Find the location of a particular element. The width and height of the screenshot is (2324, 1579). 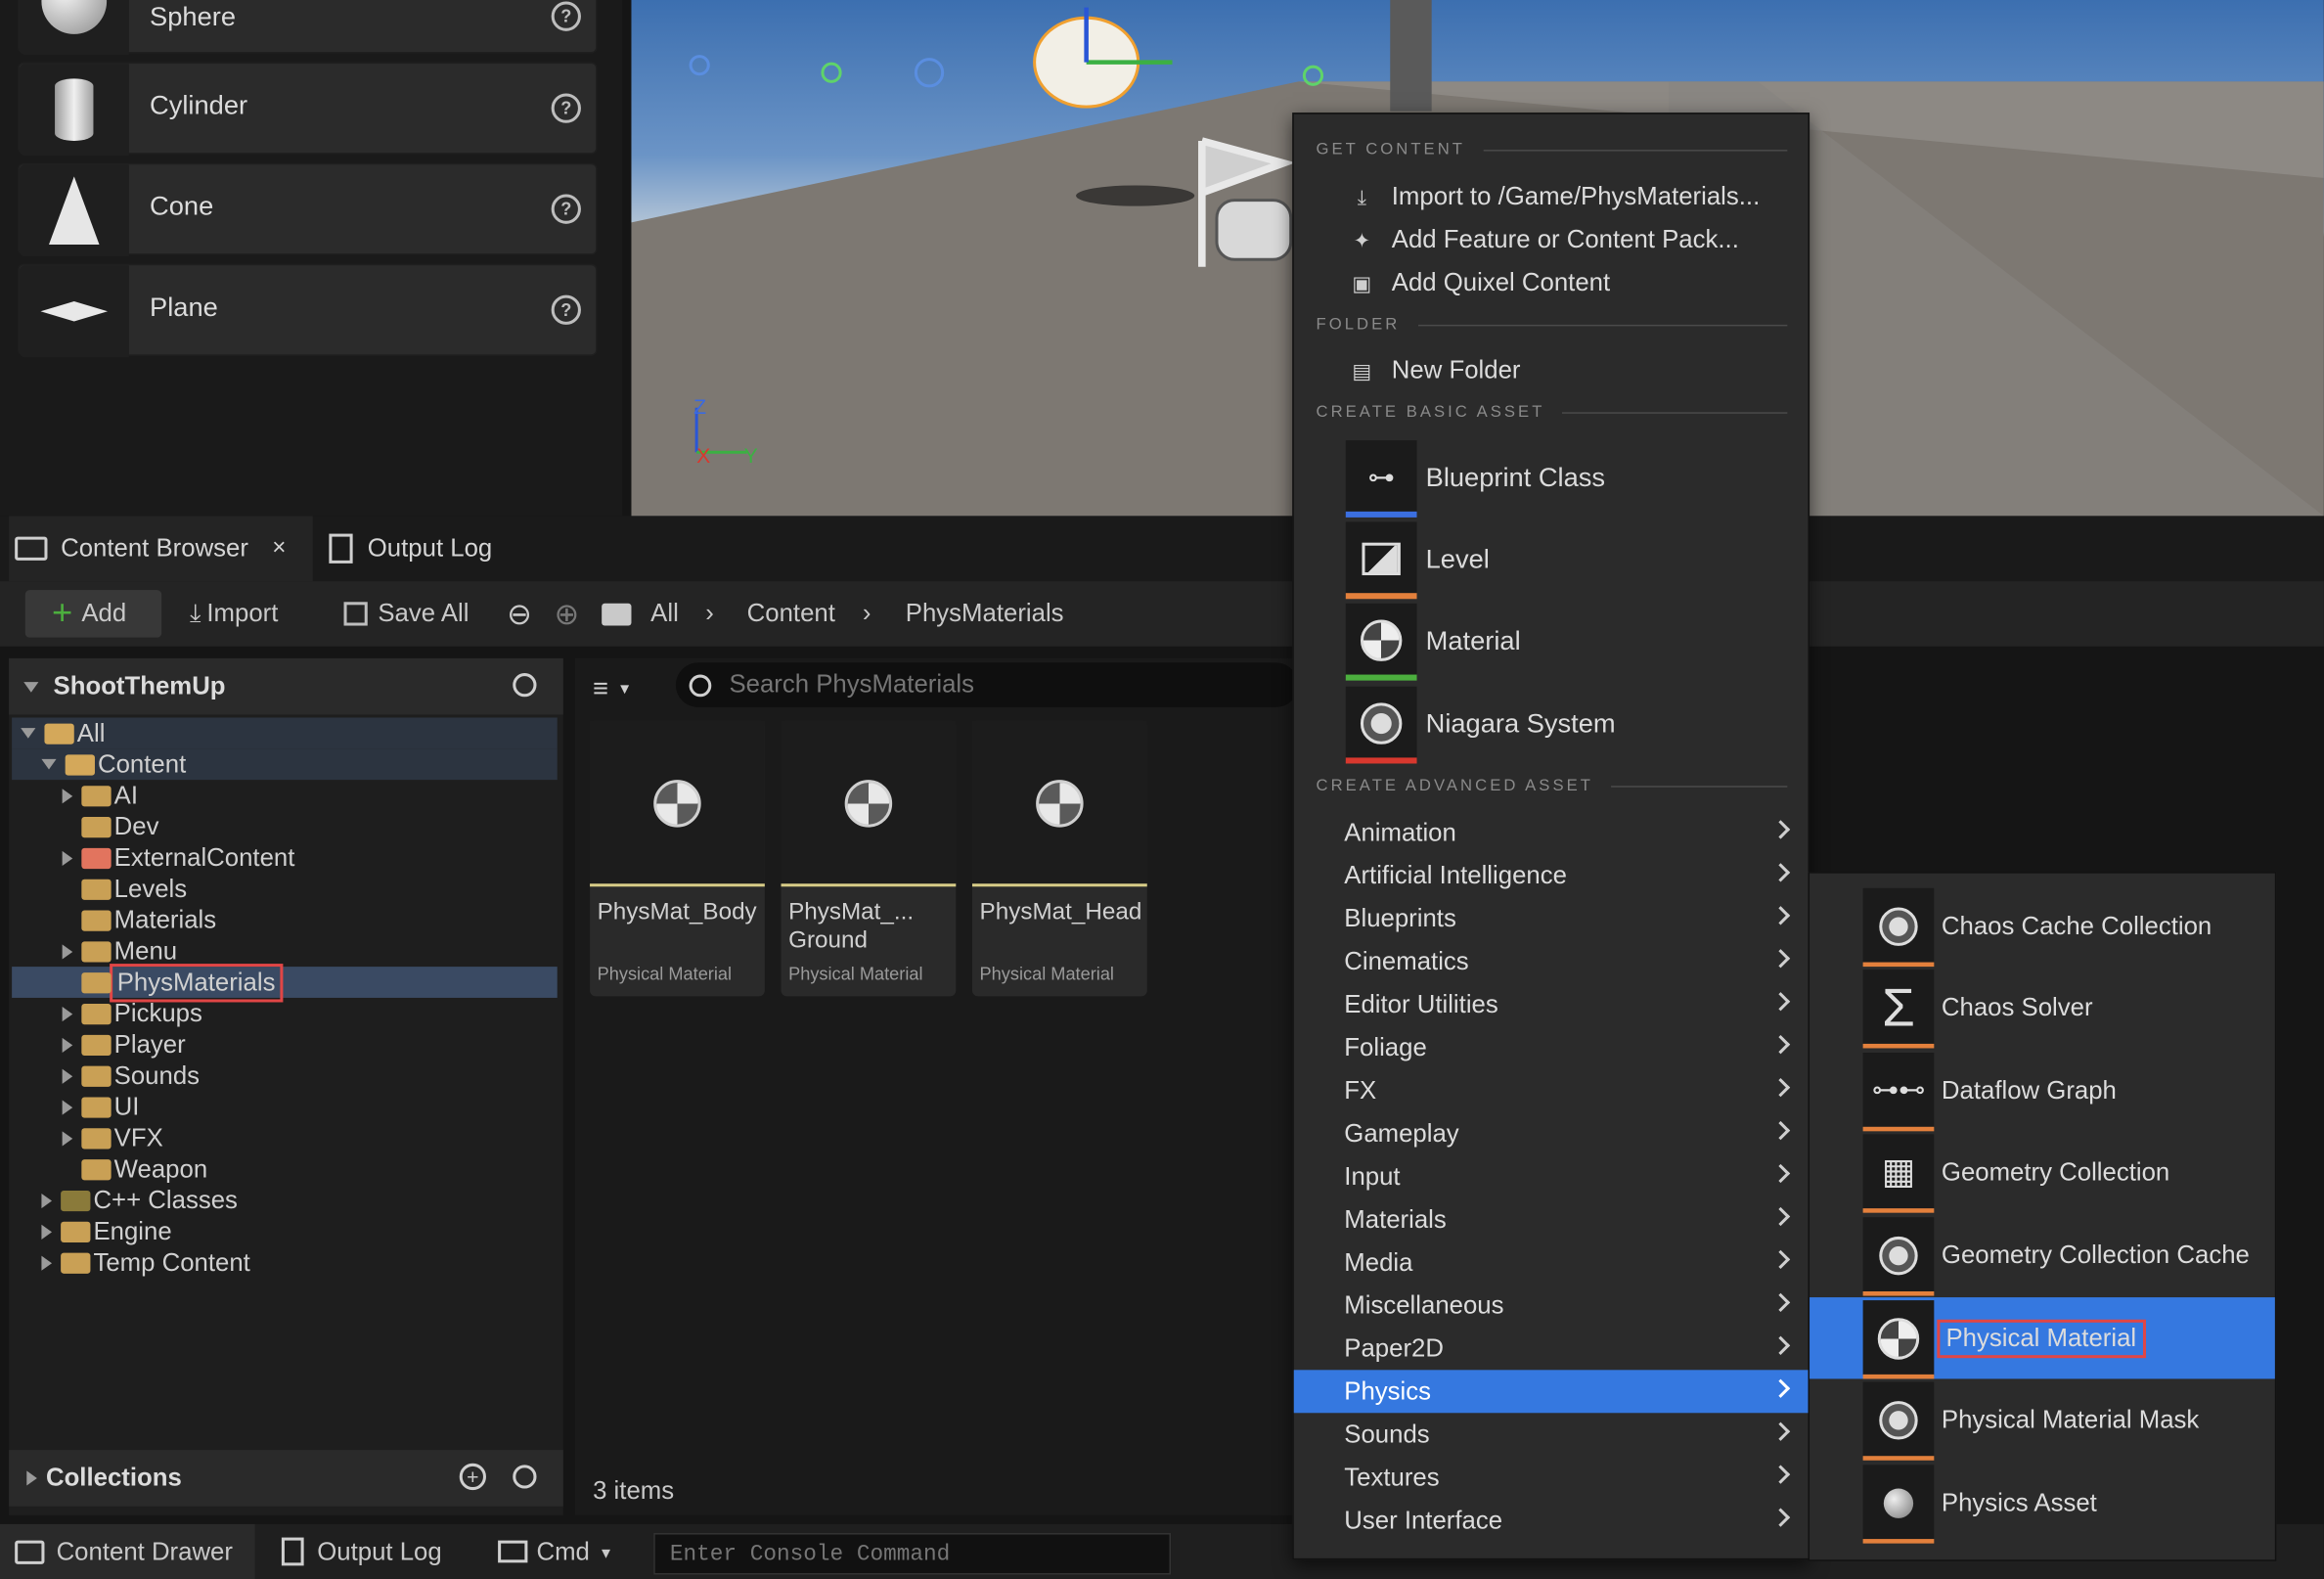

back-arrow-icon: ⊖ is located at coordinates (519, 613).